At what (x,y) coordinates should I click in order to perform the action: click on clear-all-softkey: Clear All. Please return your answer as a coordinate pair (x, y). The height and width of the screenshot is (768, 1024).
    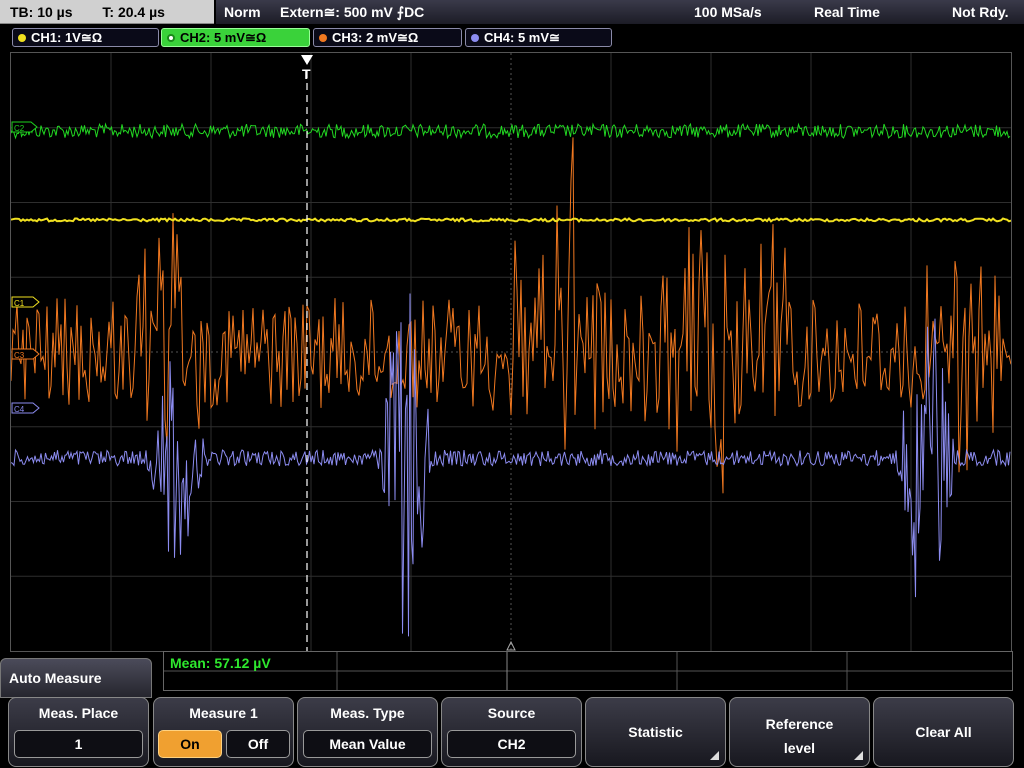
    Looking at the image, I should click on (943, 732).